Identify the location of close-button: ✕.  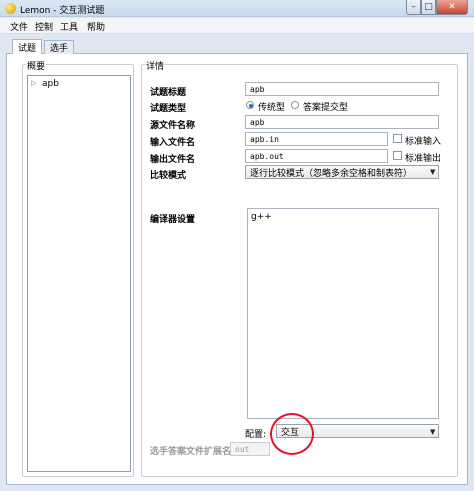
(452, 7).